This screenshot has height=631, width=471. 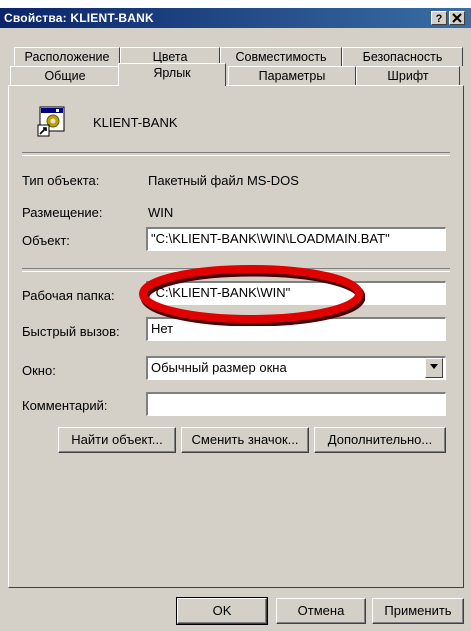 What do you see at coordinates (402, 56) in the screenshot?
I see `tab-security: Безопасность` at bounding box center [402, 56].